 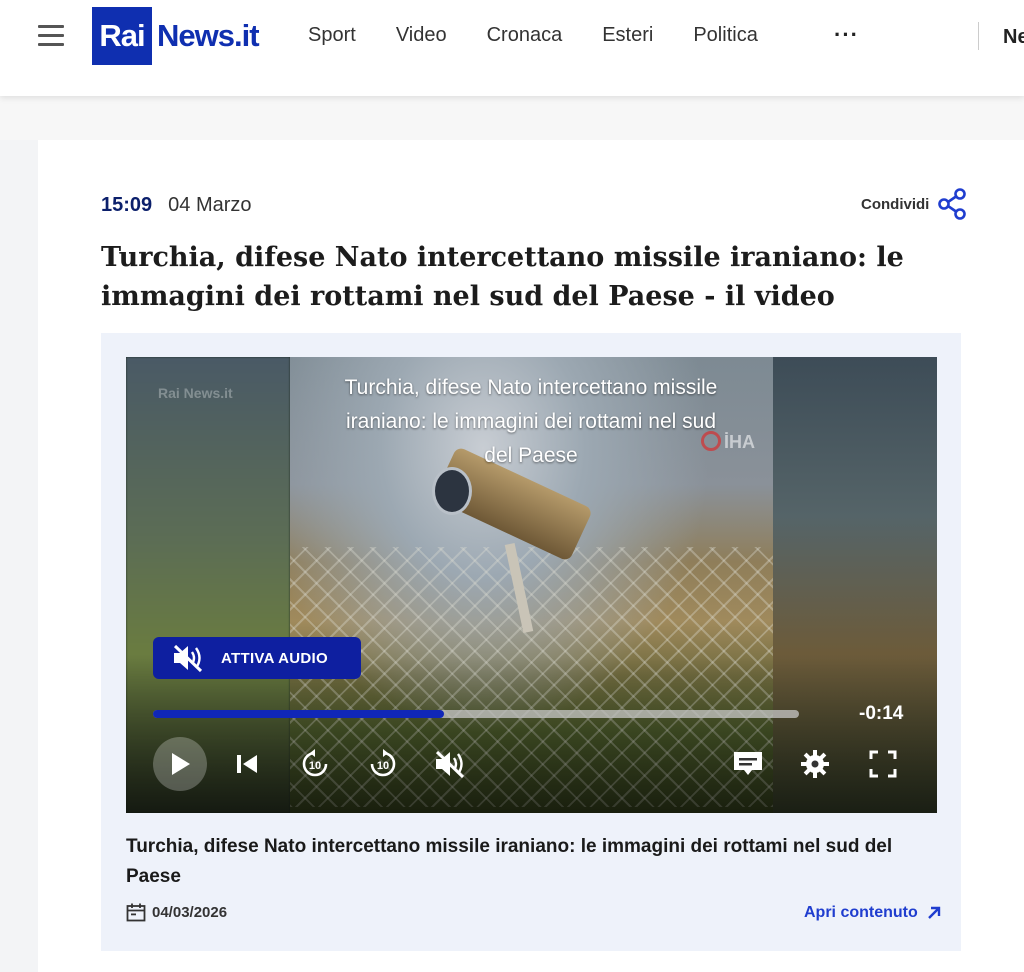 I want to click on progress-bar, so click(x=476, y=714).